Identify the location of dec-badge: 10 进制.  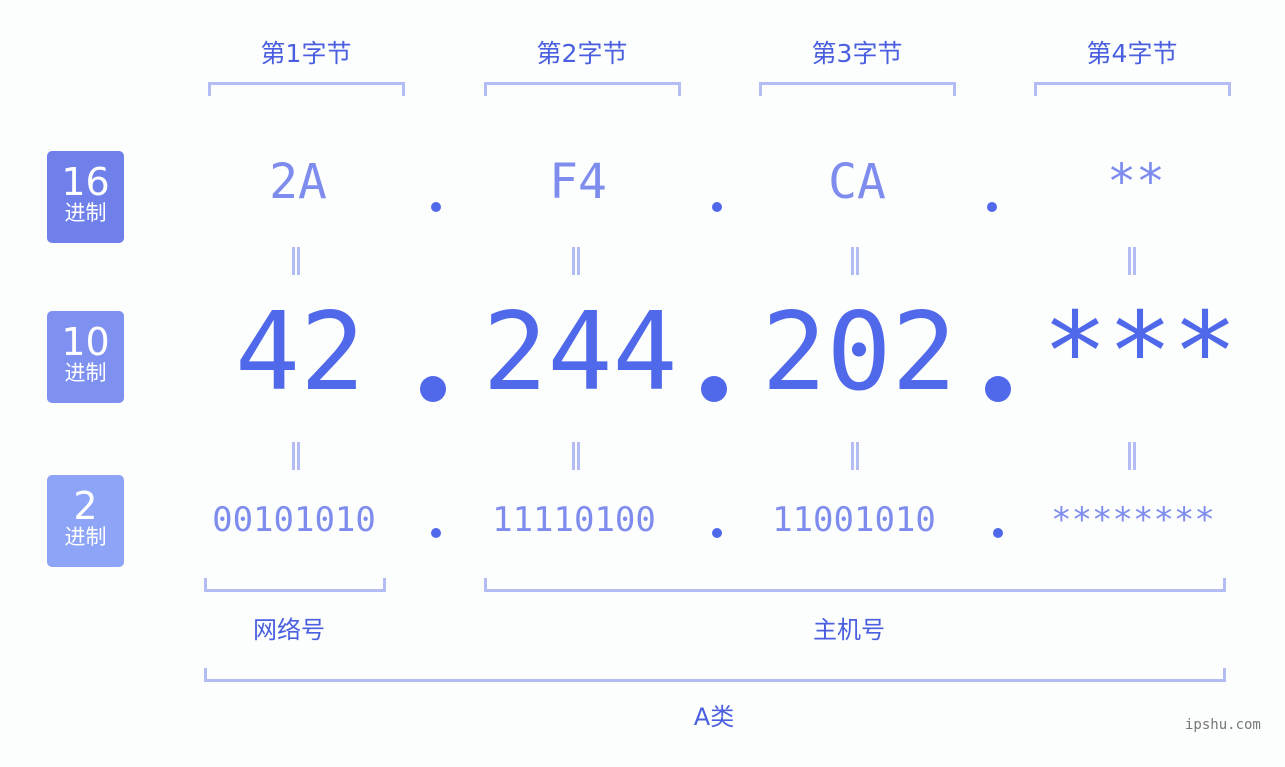
(85, 357).